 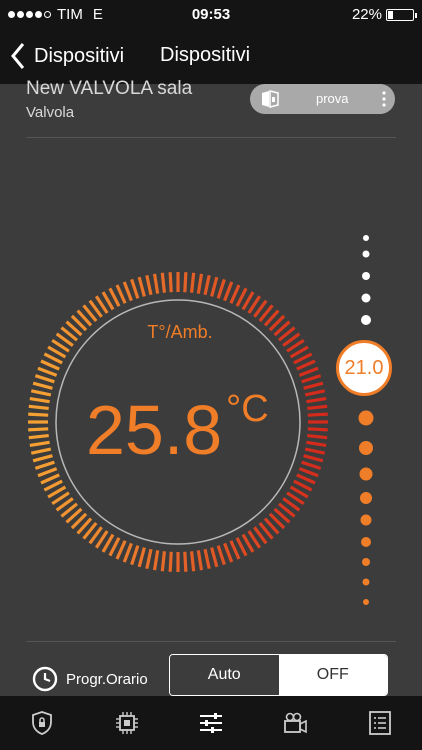 What do you see at coordinates (180, 332) in the screenshot?
I see `dial-label: T°/Amb.` at bounding box center [180, 332].